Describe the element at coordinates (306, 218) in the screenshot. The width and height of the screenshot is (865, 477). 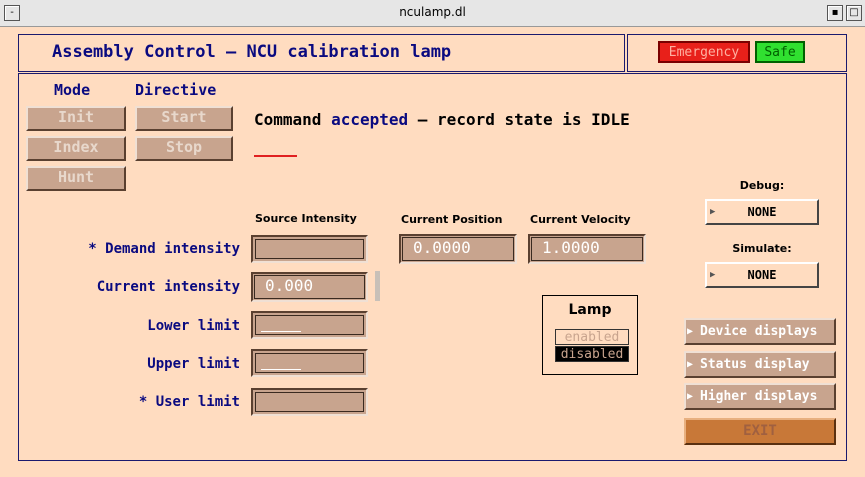
I see `source-intensity-header: Source Intensity` at that location.